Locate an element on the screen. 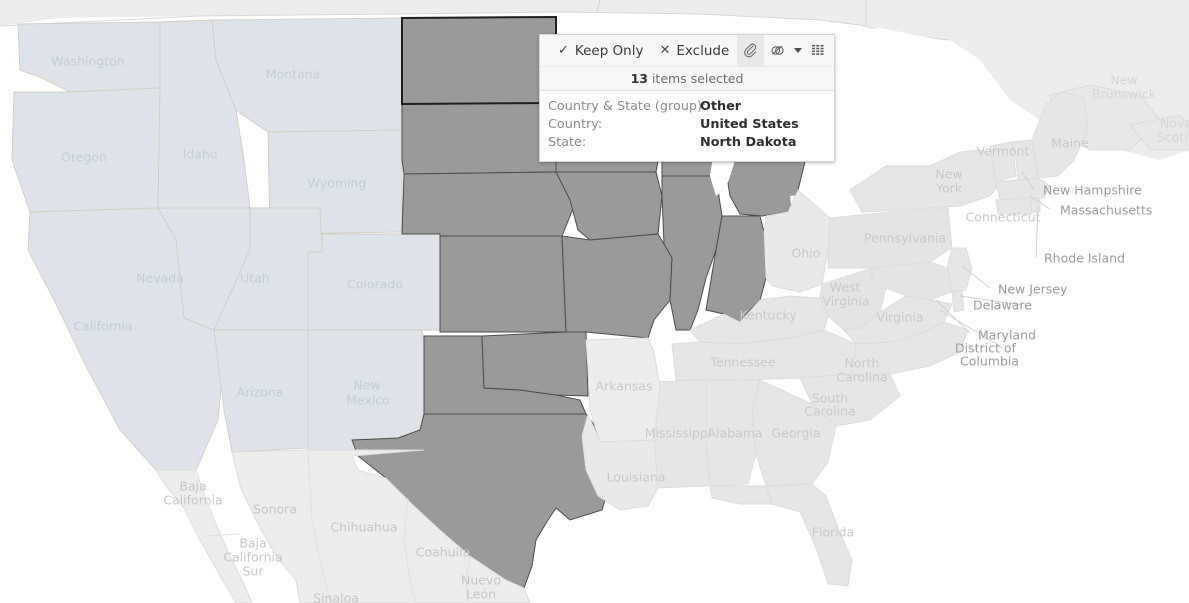  state-alabama is located at coordinates (733, 433).